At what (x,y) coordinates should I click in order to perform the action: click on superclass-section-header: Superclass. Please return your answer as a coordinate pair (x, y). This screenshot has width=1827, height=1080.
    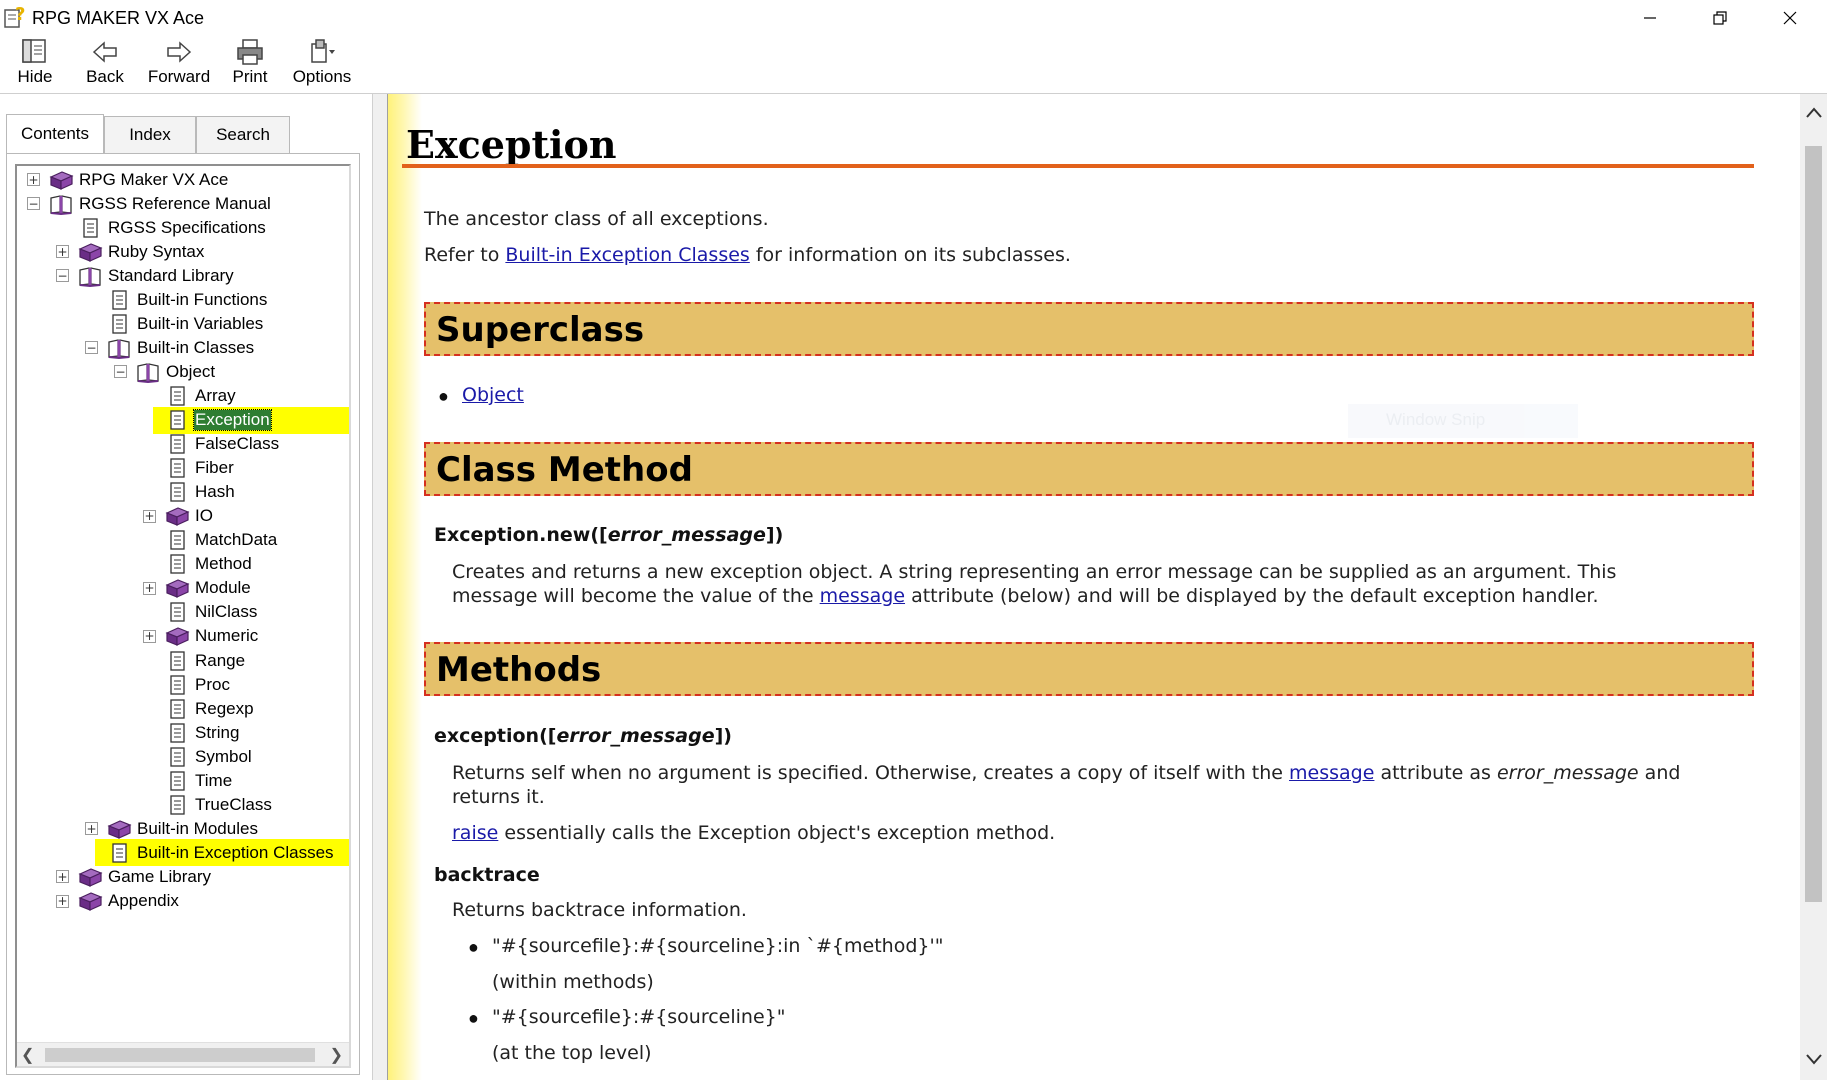
    Looking at the image, I should click on (1089, 329).